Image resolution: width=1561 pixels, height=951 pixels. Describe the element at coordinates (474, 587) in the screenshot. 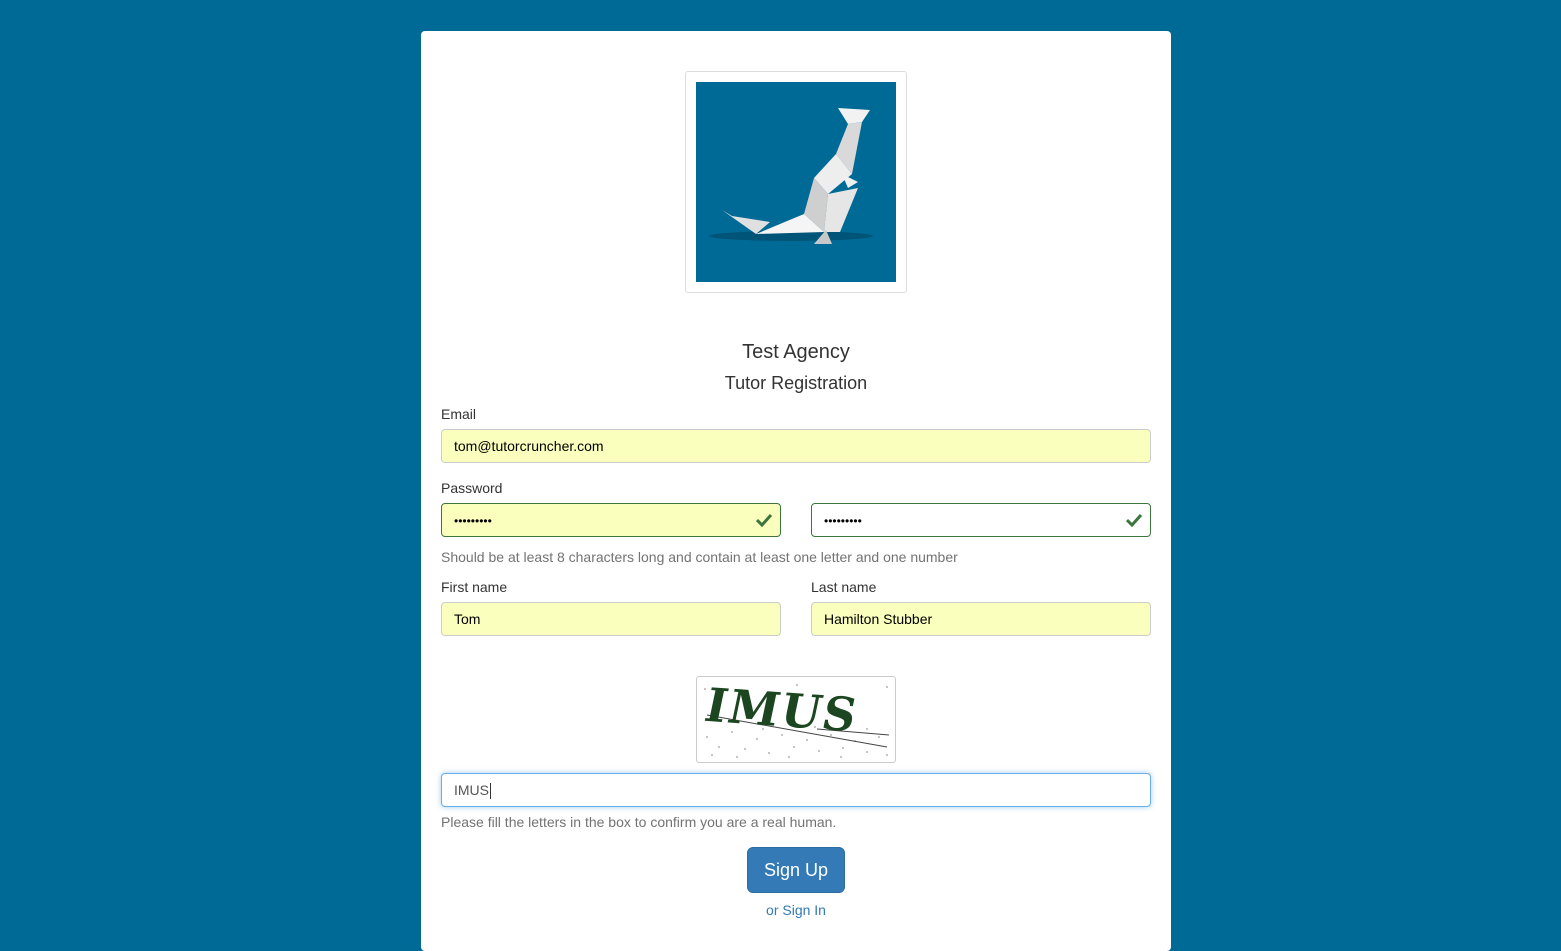

I see `first-name-label: First name` at that location.